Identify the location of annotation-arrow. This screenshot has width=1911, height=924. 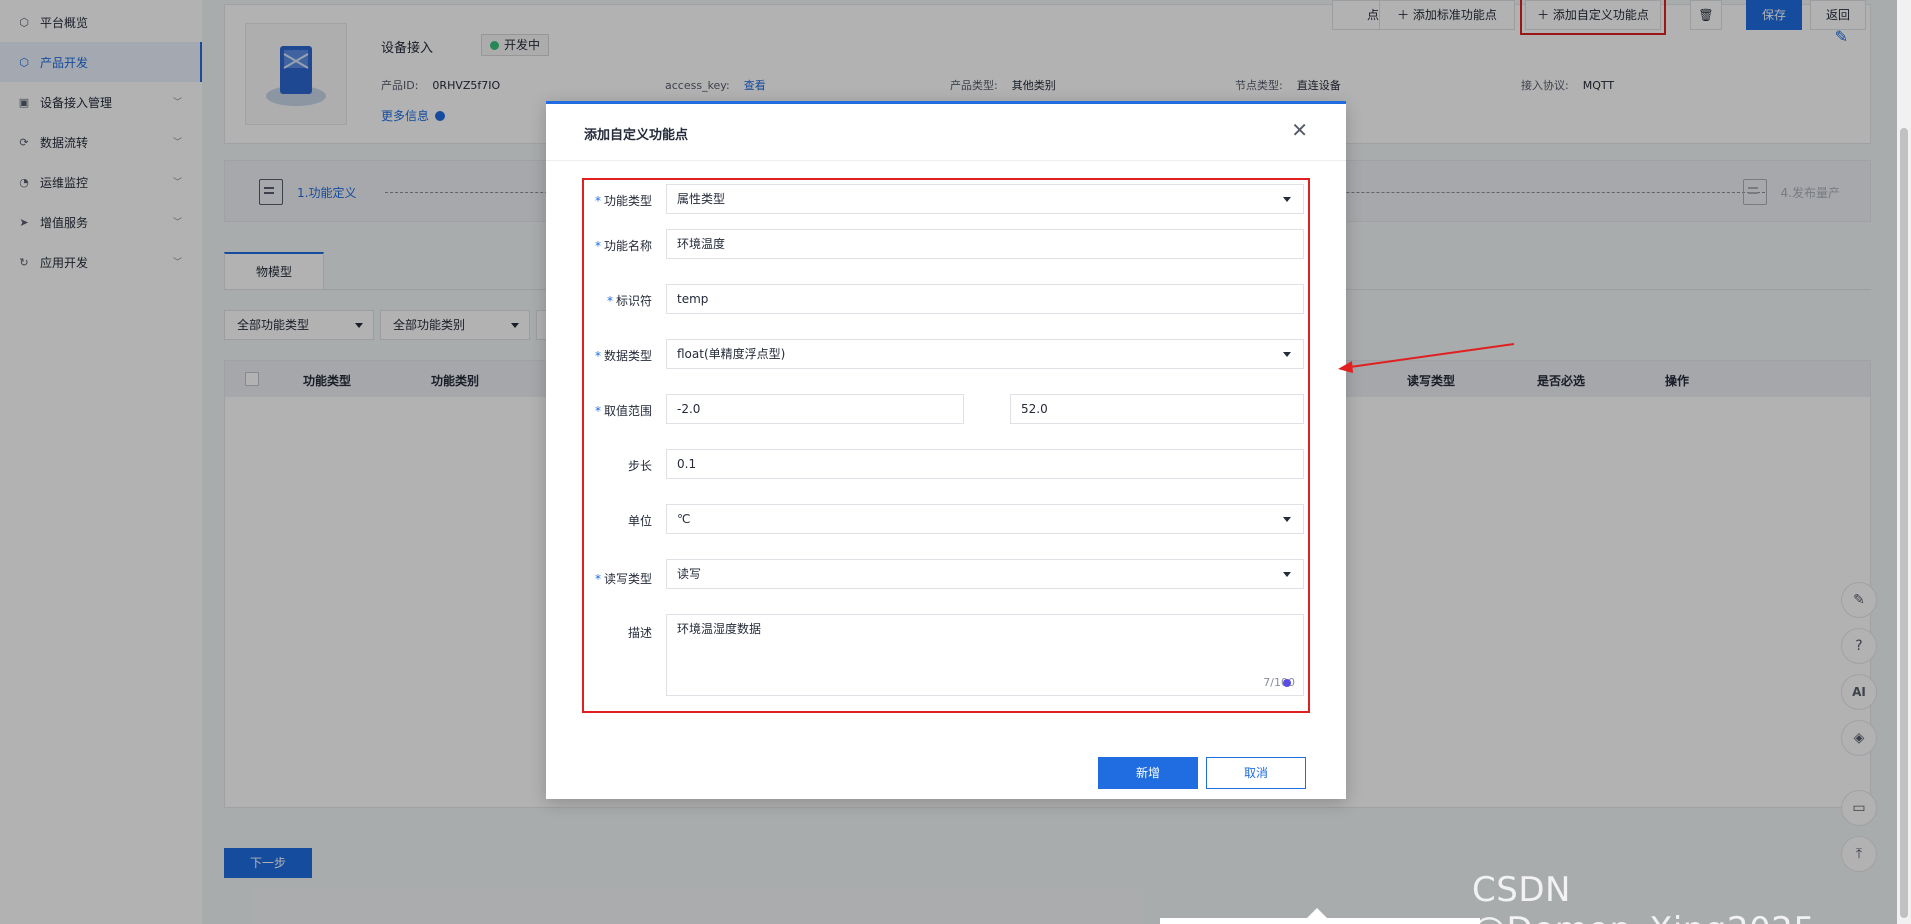
(1426, 358).